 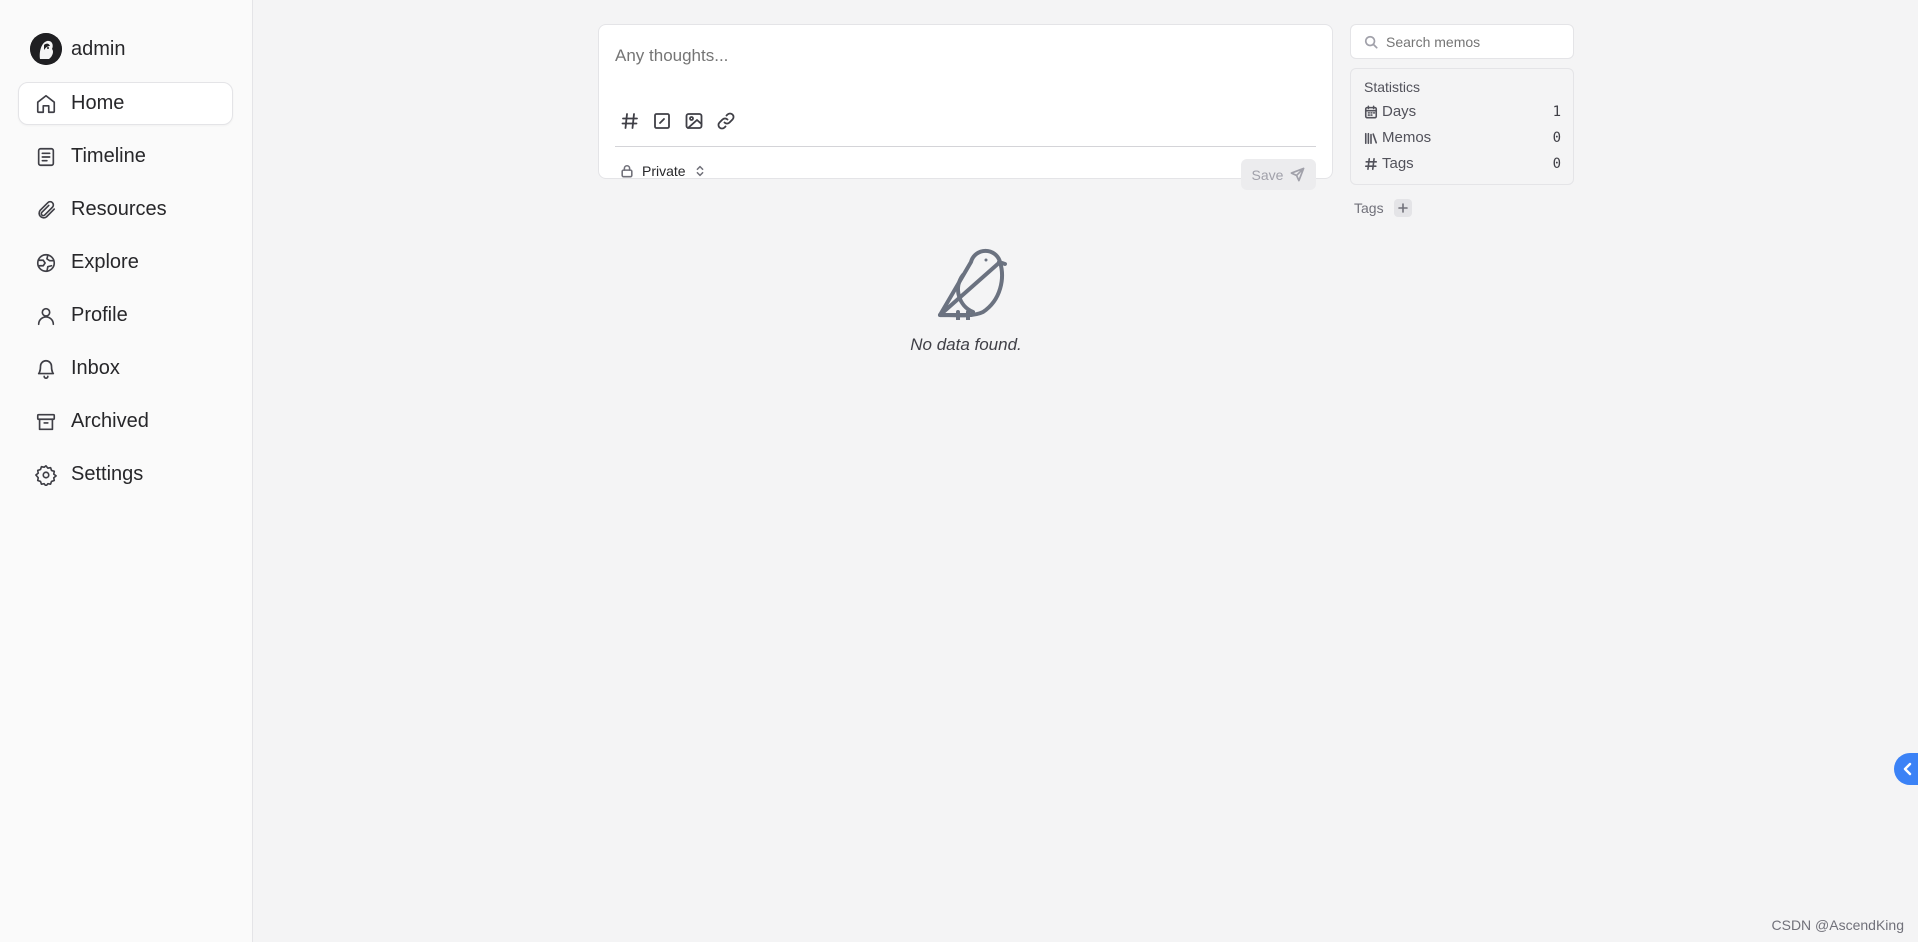 I want to click on collapse-panel-button, so click(x=1906, y=769).